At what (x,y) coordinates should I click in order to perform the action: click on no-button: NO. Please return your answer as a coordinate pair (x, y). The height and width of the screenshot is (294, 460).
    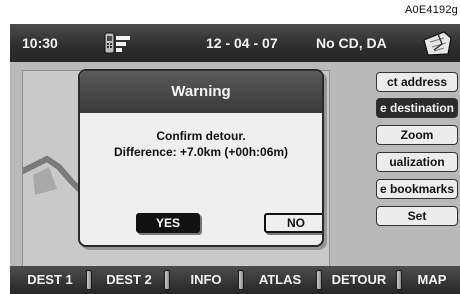
    Looking at the image, I should click on (293, 223).